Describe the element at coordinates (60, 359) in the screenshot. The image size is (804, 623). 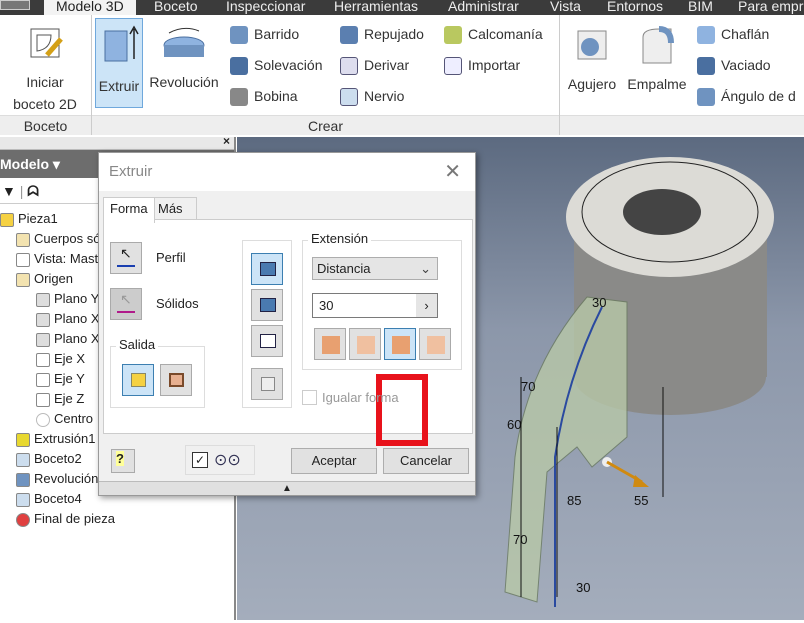
I see `tree-item-axis-x: Eje X` at that location.